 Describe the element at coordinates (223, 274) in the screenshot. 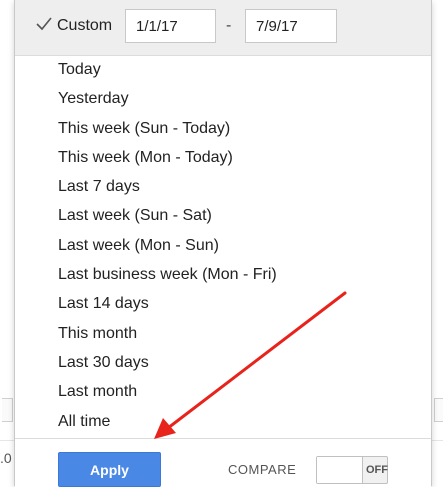

I see `preset-last-business-week: Last business week (Mon - Fri)` at that location.